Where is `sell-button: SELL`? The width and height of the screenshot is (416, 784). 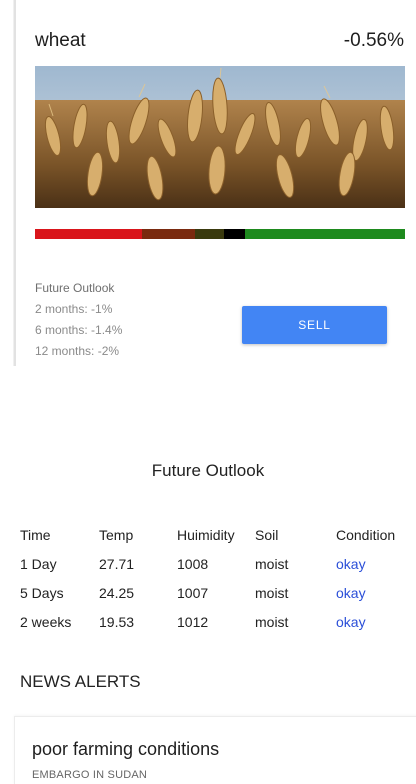 sell-button: SELL is located at coordinates (314, 325).